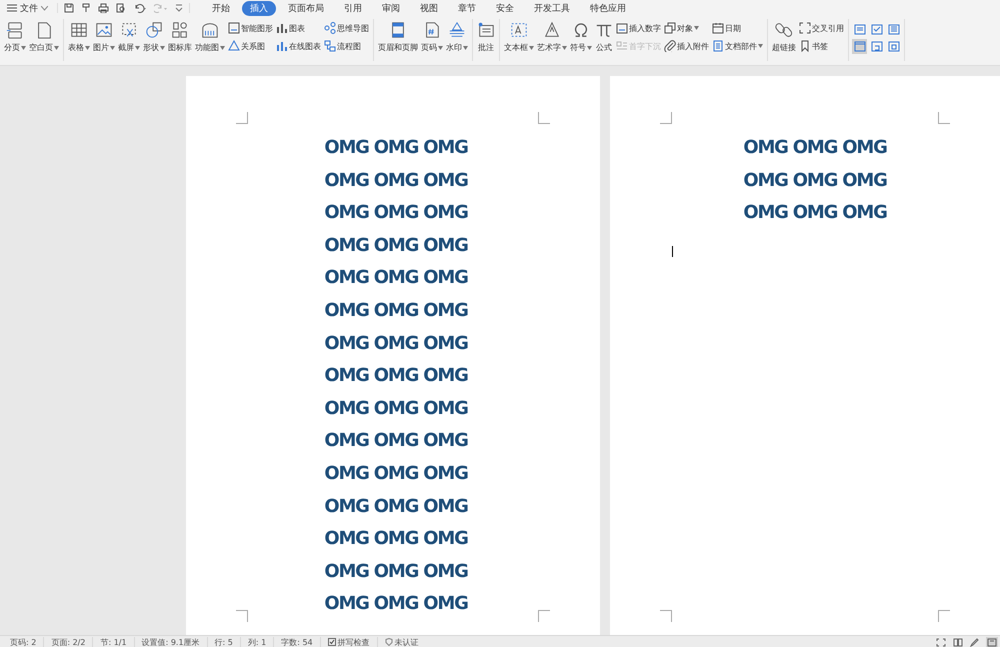  Describe the element at coordinates (140, 8) in the screenshot. I see `undo-icon` at that location.